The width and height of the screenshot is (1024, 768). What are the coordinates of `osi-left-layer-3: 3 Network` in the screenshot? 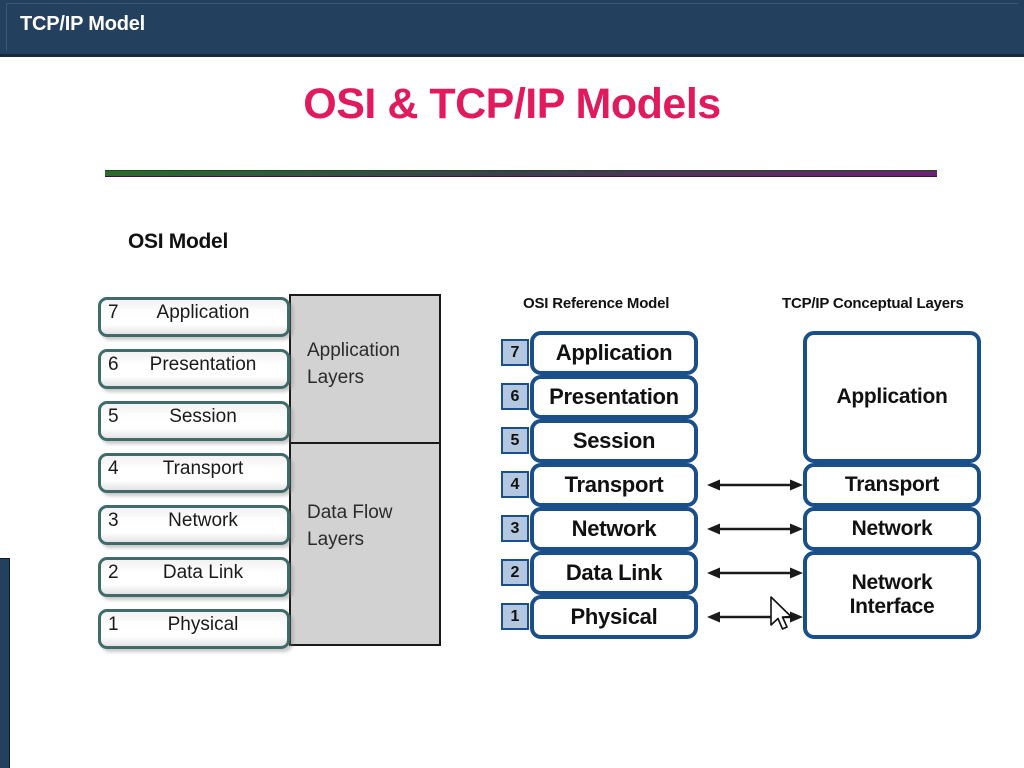 It's located at (195, 524).